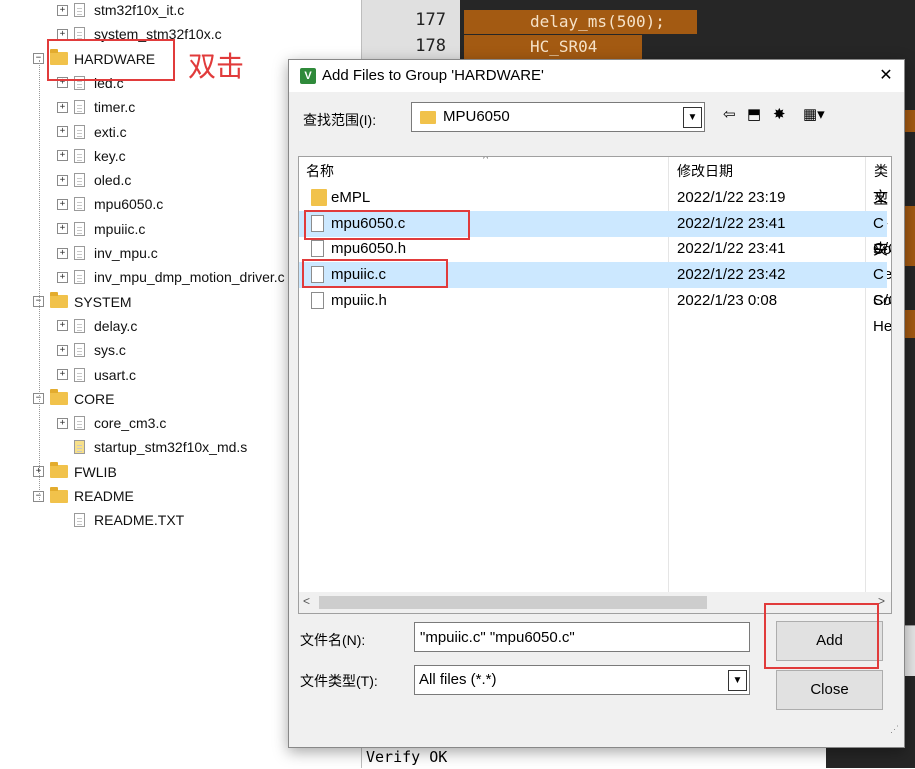 This screenshot has height=769, width=915. What do you see at coordinates (882, 182) in the screenshot?
I see `column-type: 类型` at bounding box center [882, 182].